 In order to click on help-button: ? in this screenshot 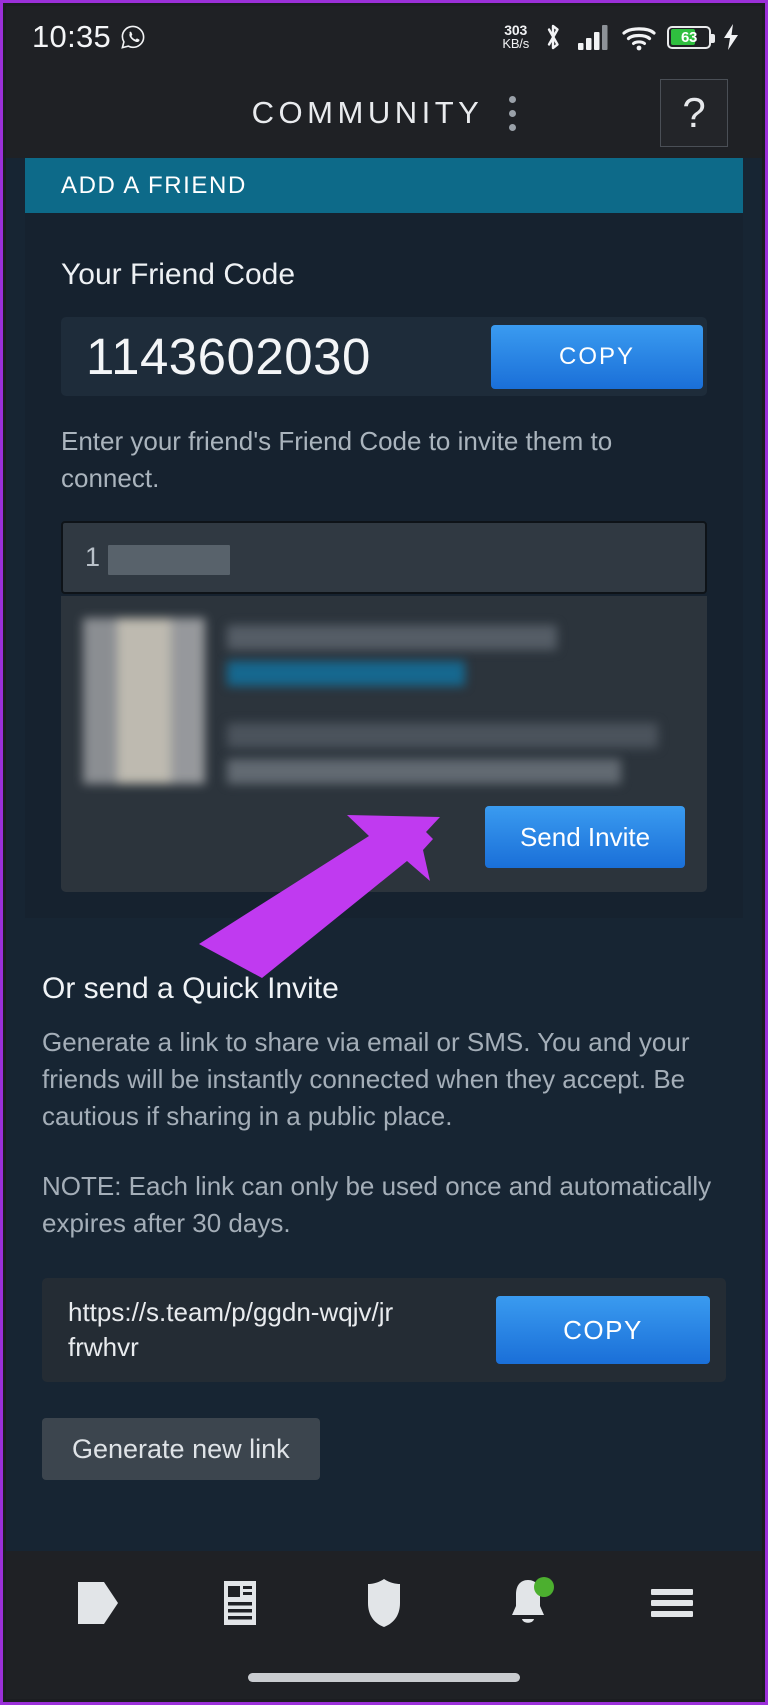, I will do `click(694, 113)`.